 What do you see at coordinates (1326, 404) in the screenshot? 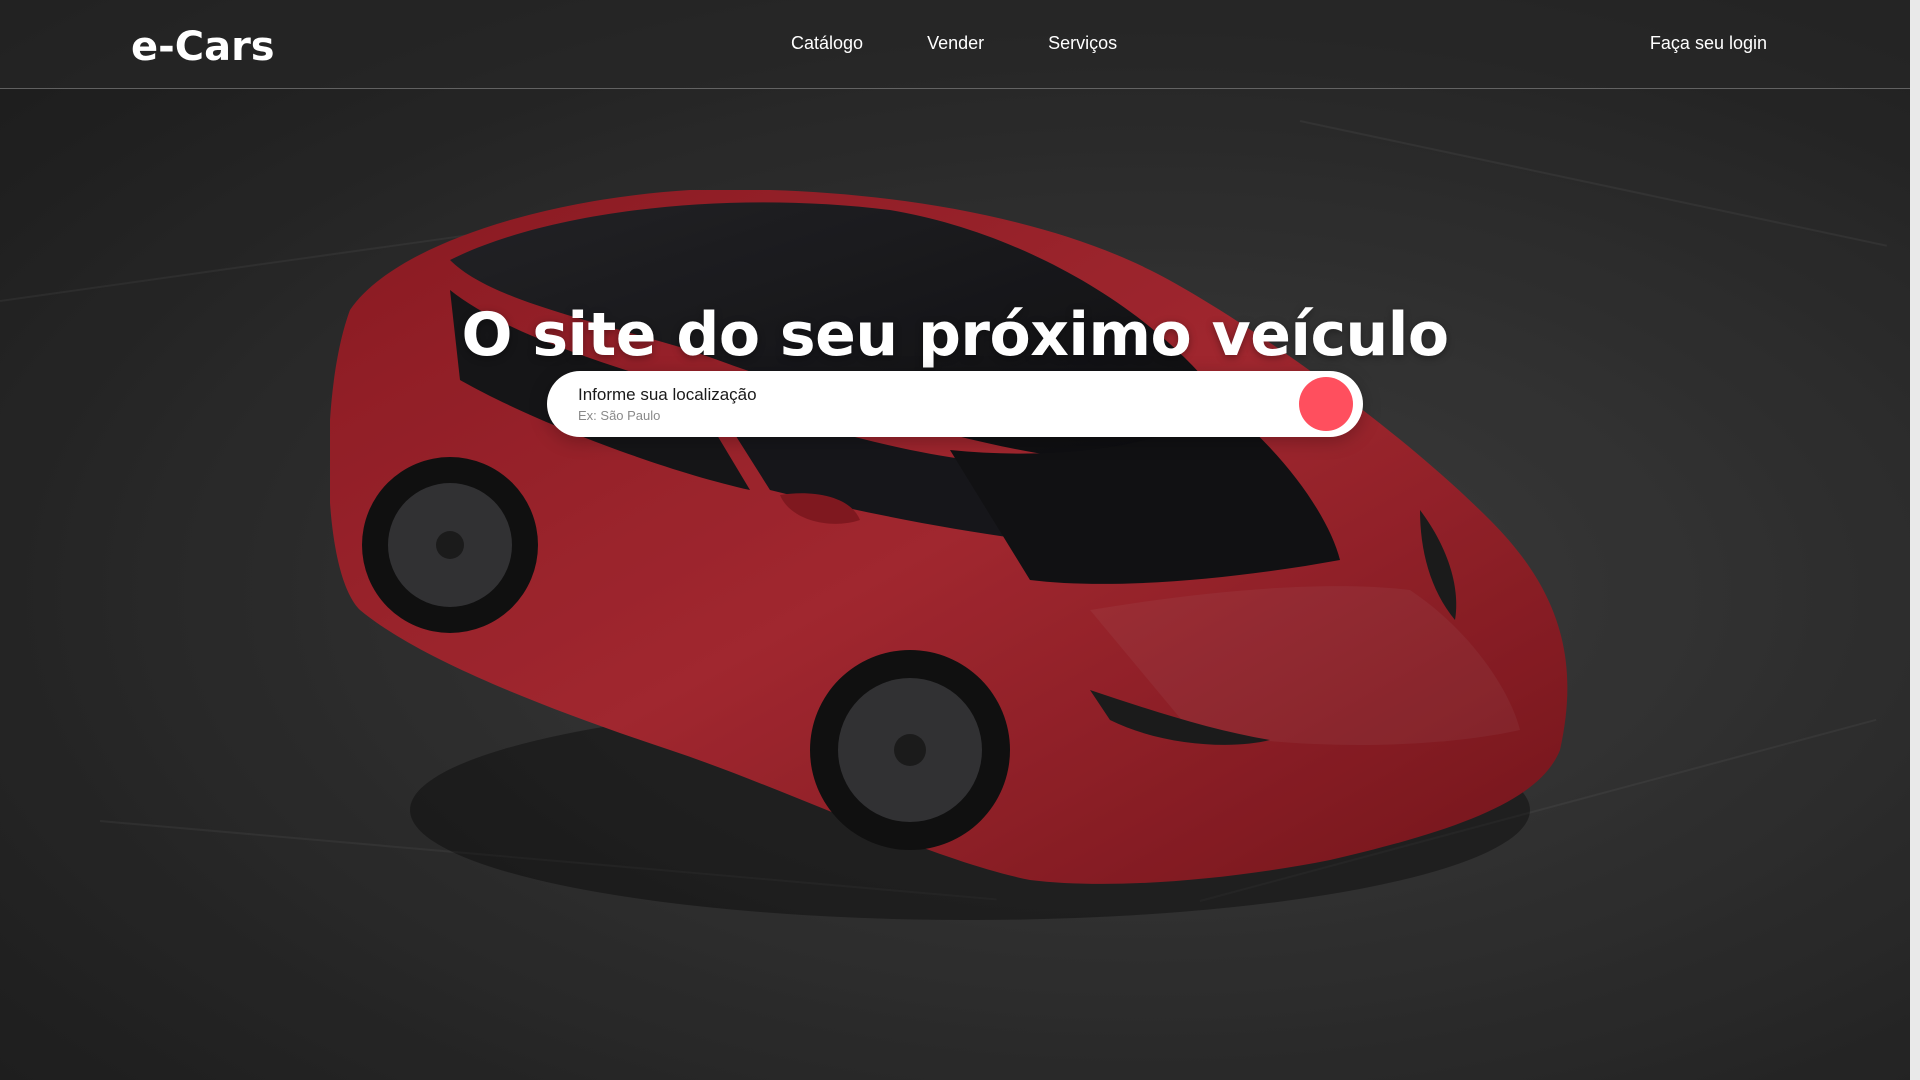
I see `search-button` at bounding box center [1326, 404].